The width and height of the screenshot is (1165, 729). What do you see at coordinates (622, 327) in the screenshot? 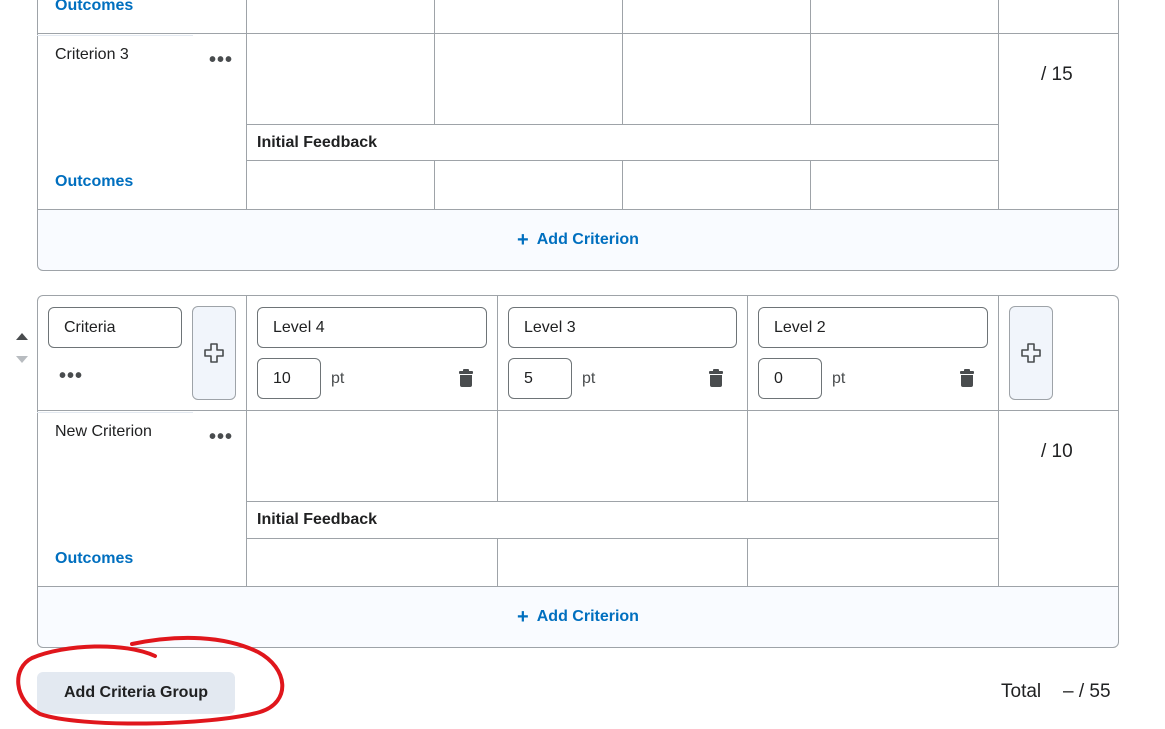
I see `level-3-name-input: Level 3` at bounding box center [622, 327].